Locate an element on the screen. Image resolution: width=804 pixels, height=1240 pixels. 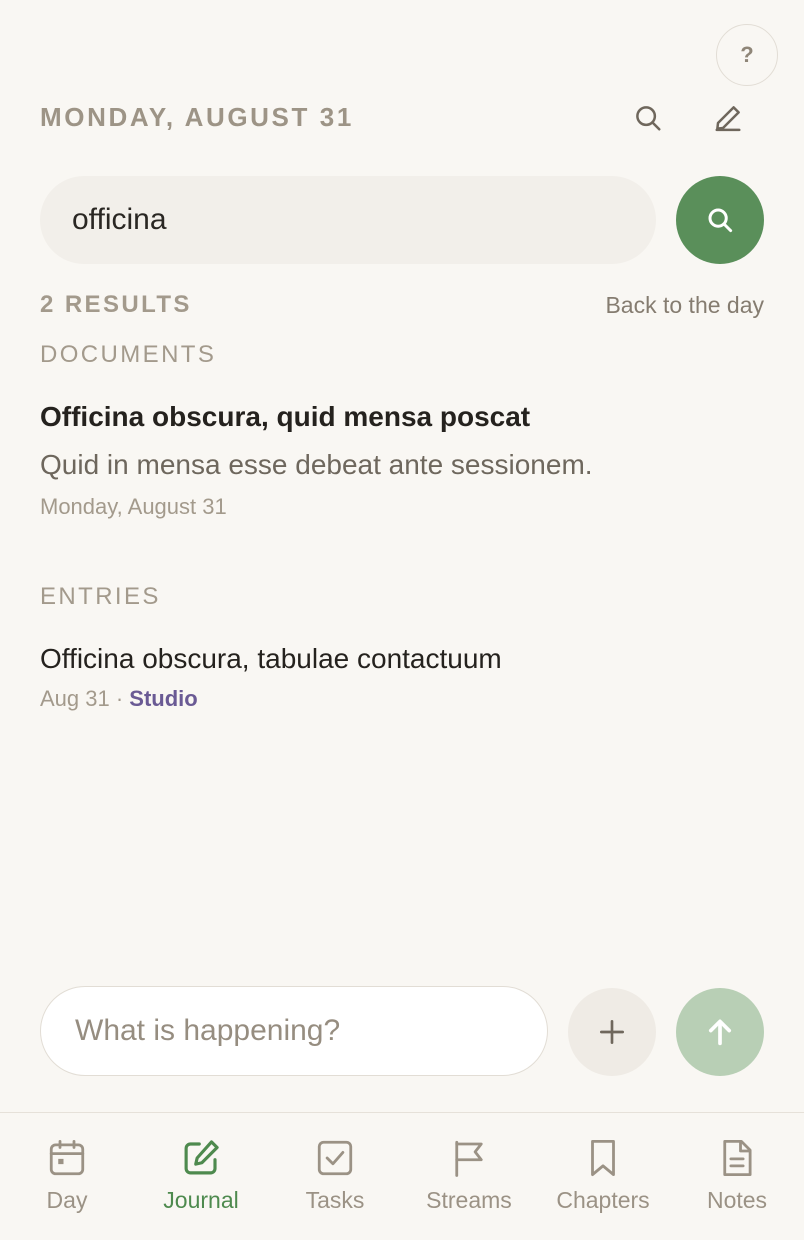
tab-streams-label: Streams is located at coordinates (469, 1200).